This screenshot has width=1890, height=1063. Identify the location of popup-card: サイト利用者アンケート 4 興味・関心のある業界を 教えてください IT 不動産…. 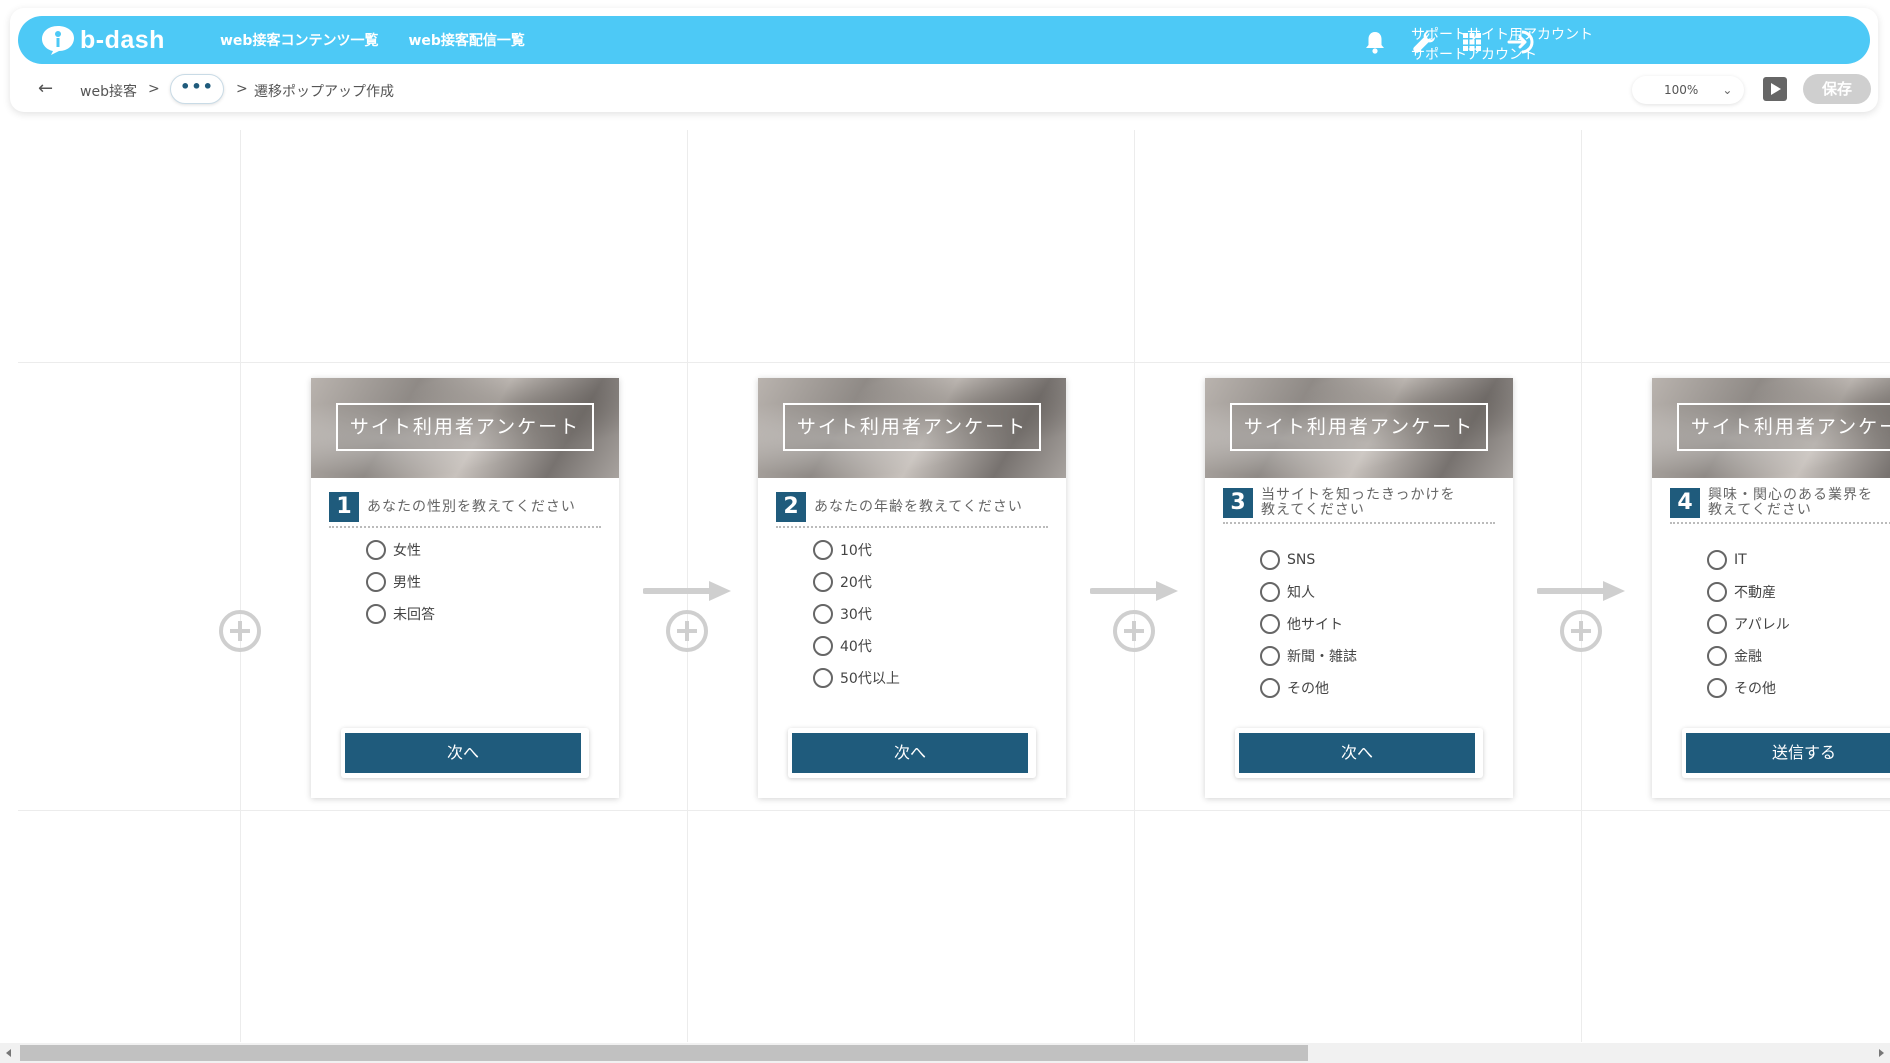
(1771, 588).